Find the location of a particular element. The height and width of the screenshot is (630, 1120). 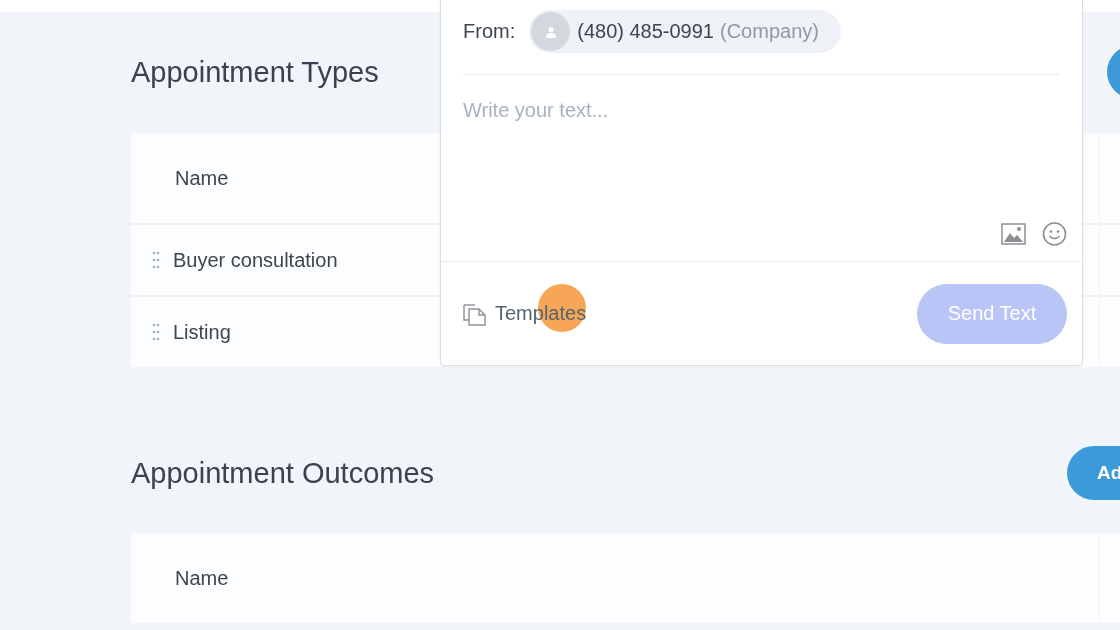

phone-number: (480) 485-0991 is located at coordinates (645, 31).